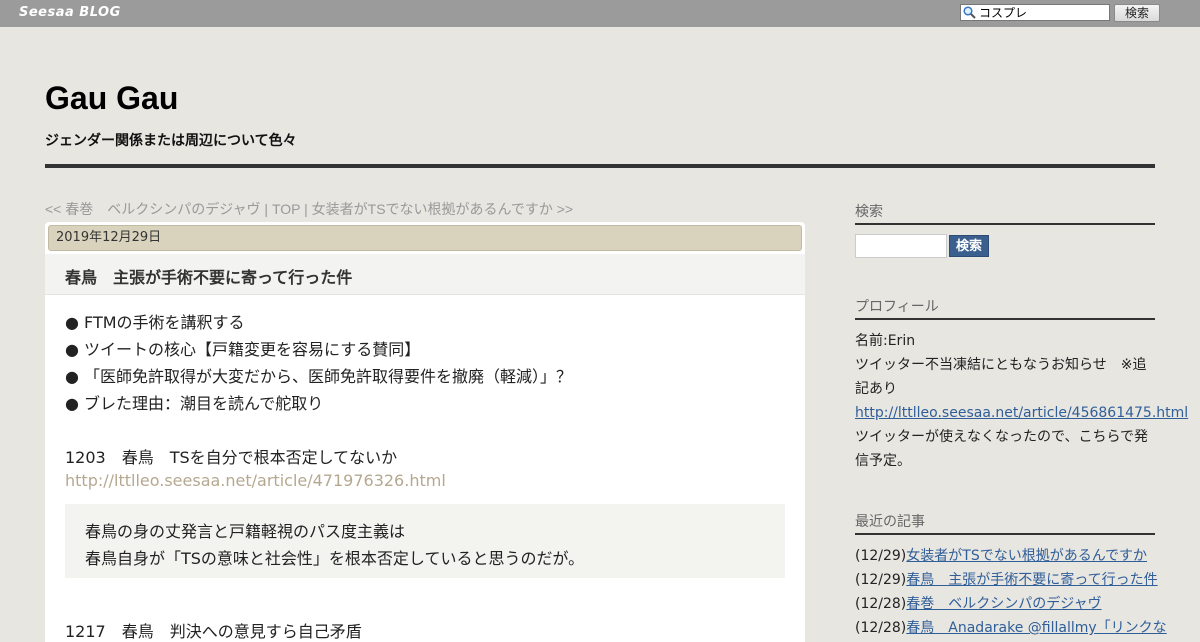 This screenshot has width=1200, height=642. What do you see at coordinates (70, 12) in the screenshot?
I see `seesaa-blog-logo: Seesaa BLOG` at bounding box center [70, 12].